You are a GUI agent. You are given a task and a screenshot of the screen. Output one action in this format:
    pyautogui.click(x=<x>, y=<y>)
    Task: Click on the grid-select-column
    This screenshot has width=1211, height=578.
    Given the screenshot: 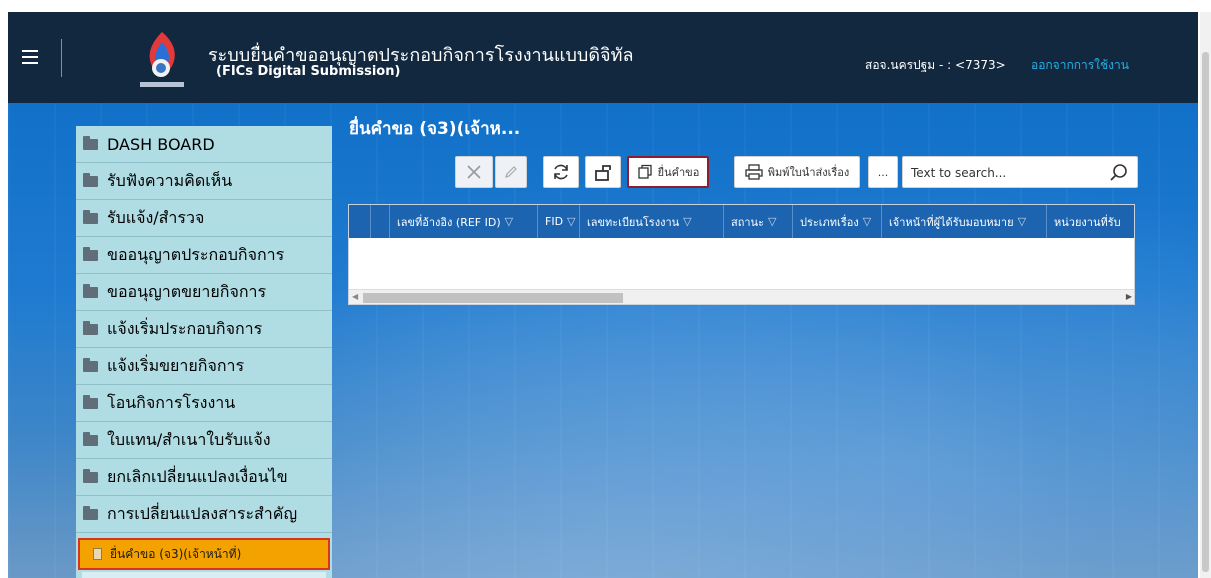 What is the action you would take?
    pyautogui.click(x=379, y=221)
    